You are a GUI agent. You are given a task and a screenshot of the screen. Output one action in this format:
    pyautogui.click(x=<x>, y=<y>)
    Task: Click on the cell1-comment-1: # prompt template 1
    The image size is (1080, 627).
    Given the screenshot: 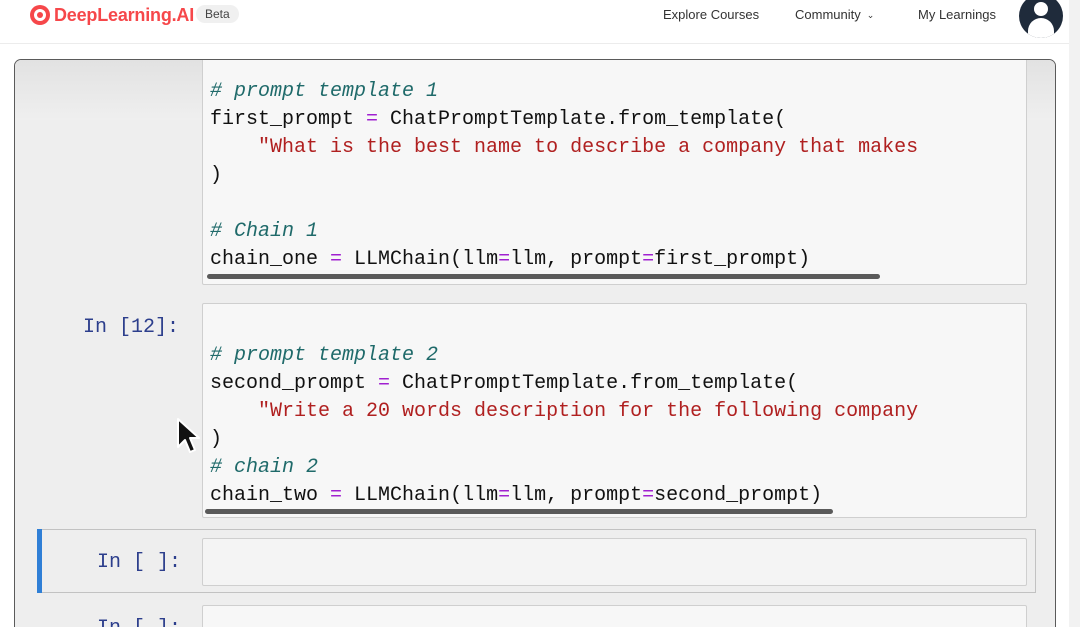 What is the action you would take?
    pyautogui.click(x=324, y=91)
    